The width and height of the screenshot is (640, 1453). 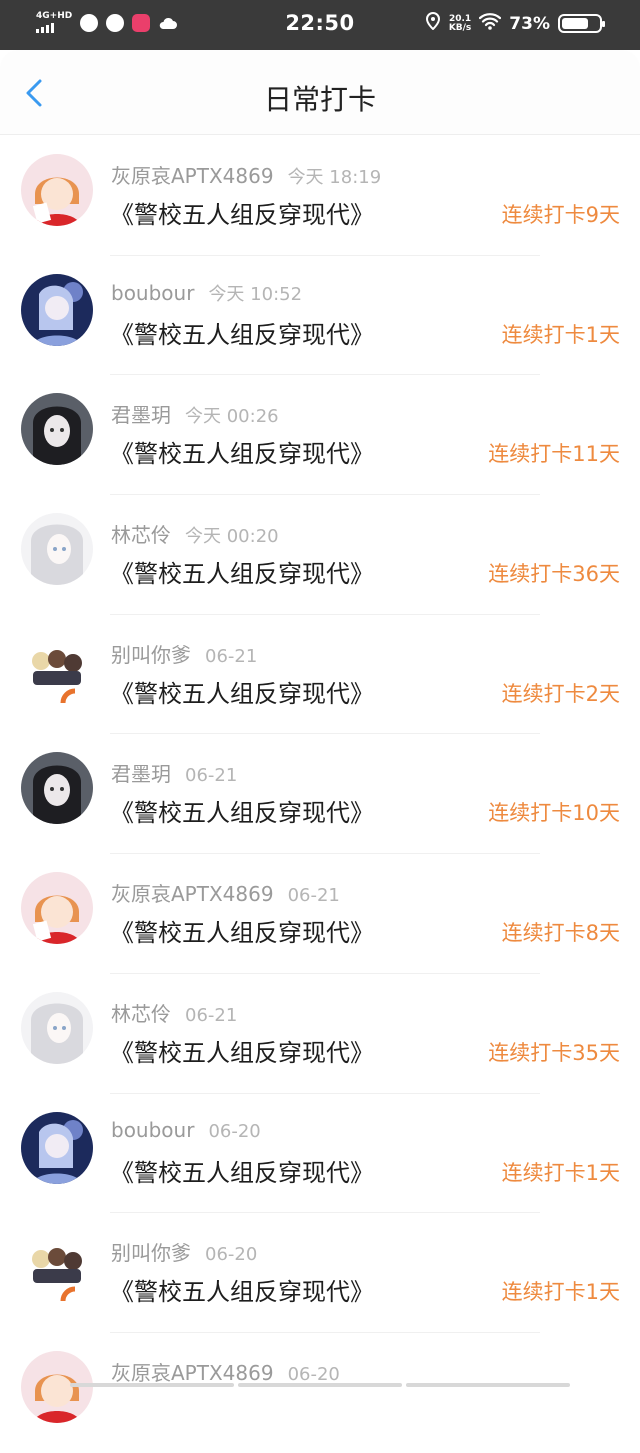 What do you see at coordinates (490, 23) in the screenshot?
I see `wifi-icon` at bounding box center [490, 23].